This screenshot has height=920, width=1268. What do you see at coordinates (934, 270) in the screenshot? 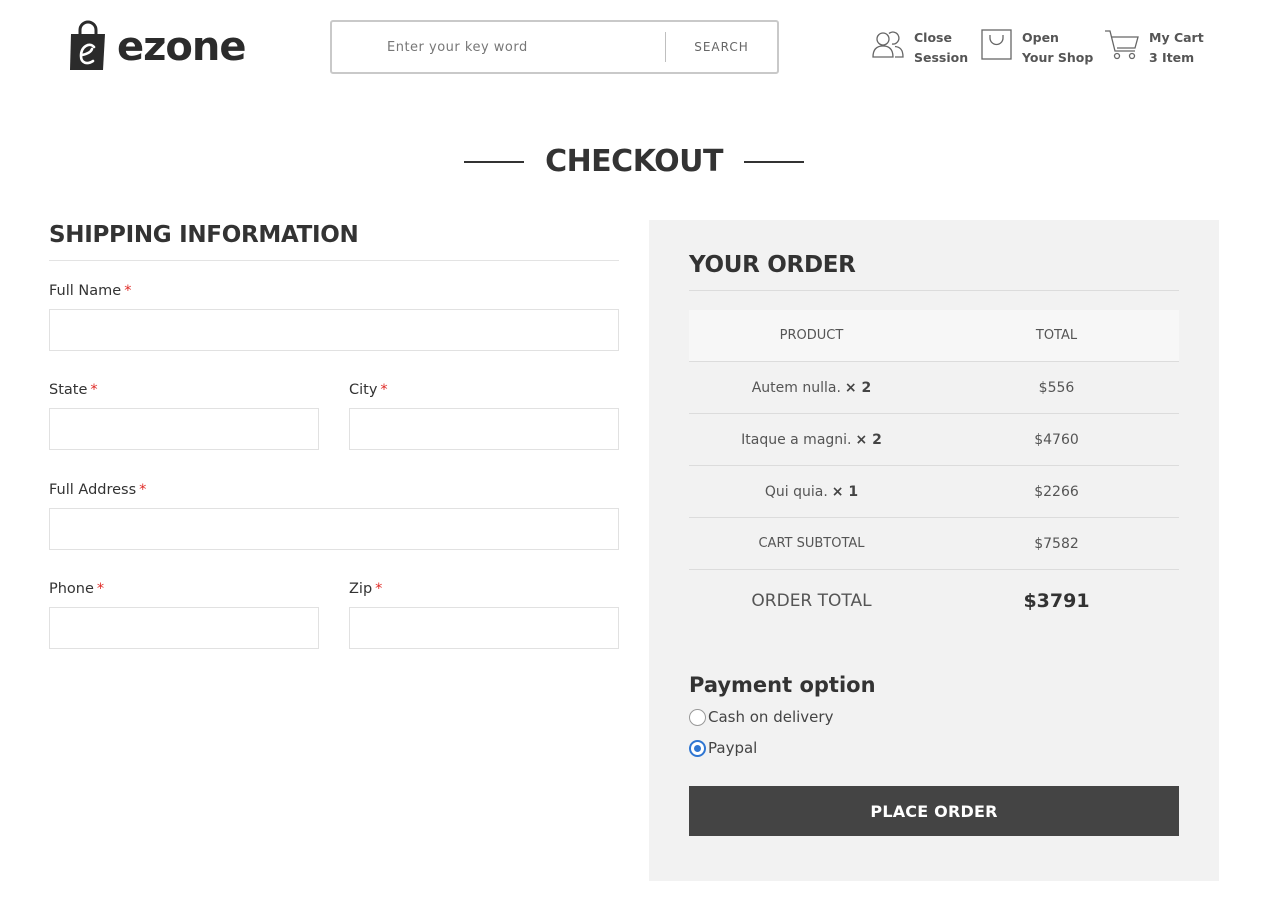
I see `order-title: YOUR ORDER` at bounding box center [934, 270].